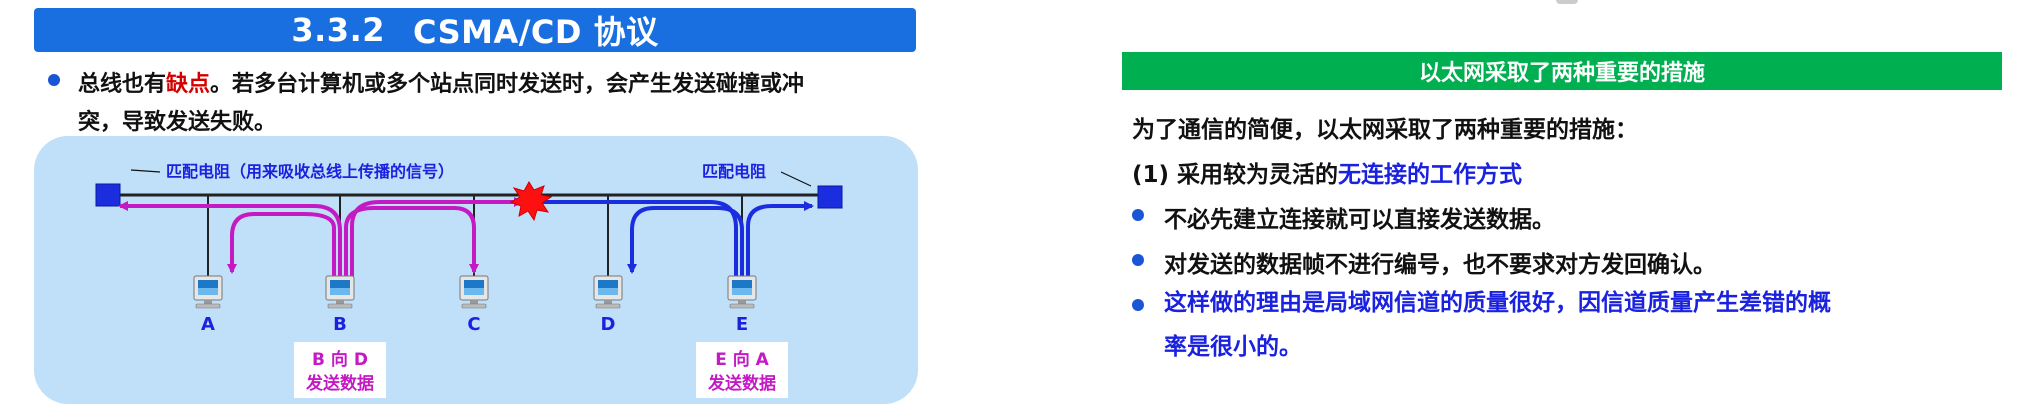  I want to click on station-label-a: A, so click(208, 324).